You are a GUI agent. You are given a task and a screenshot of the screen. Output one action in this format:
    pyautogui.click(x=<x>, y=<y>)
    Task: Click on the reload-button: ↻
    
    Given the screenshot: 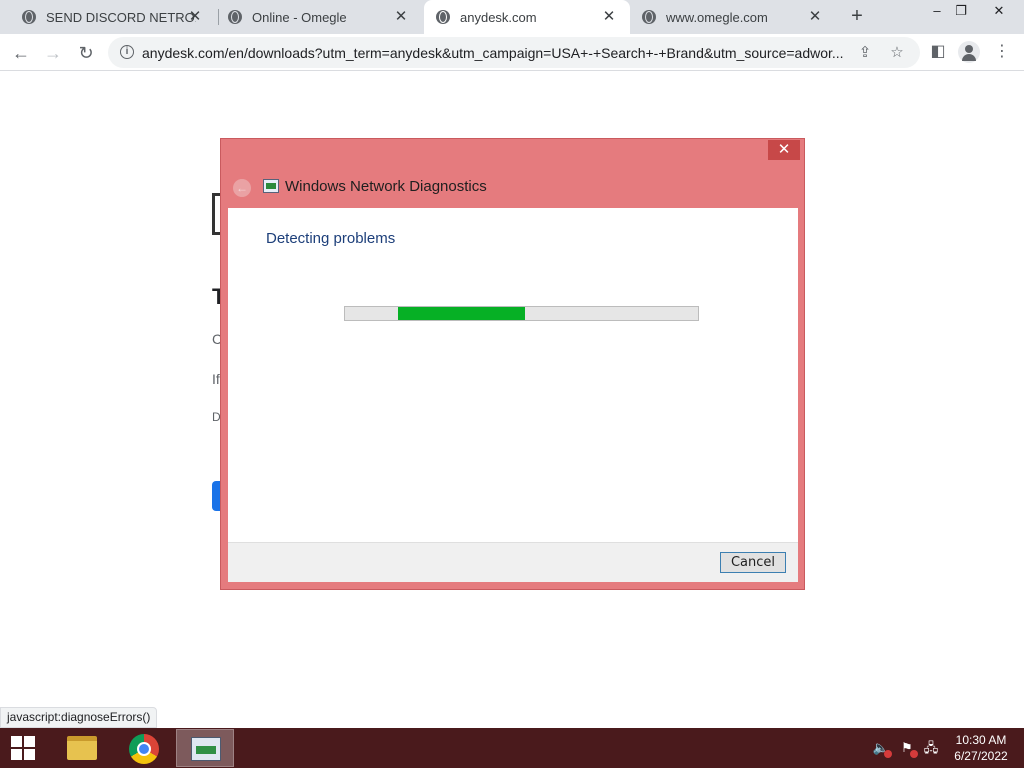 What is the action you would take?
    pyautogui.click(x=86, y=53)
    